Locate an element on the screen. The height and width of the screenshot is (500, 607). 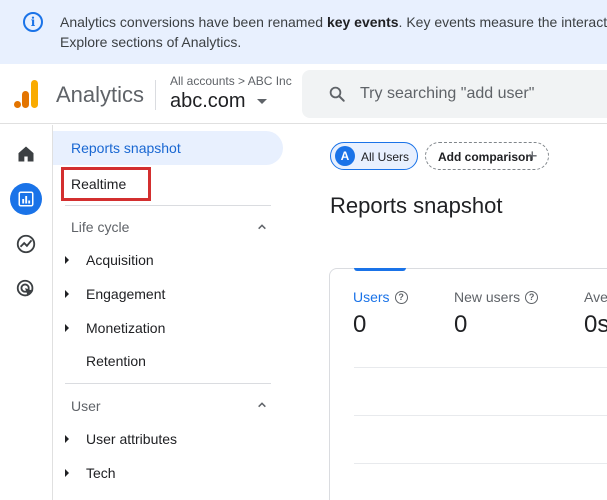
chevron-down-icon is located at coordinates (262, 101).